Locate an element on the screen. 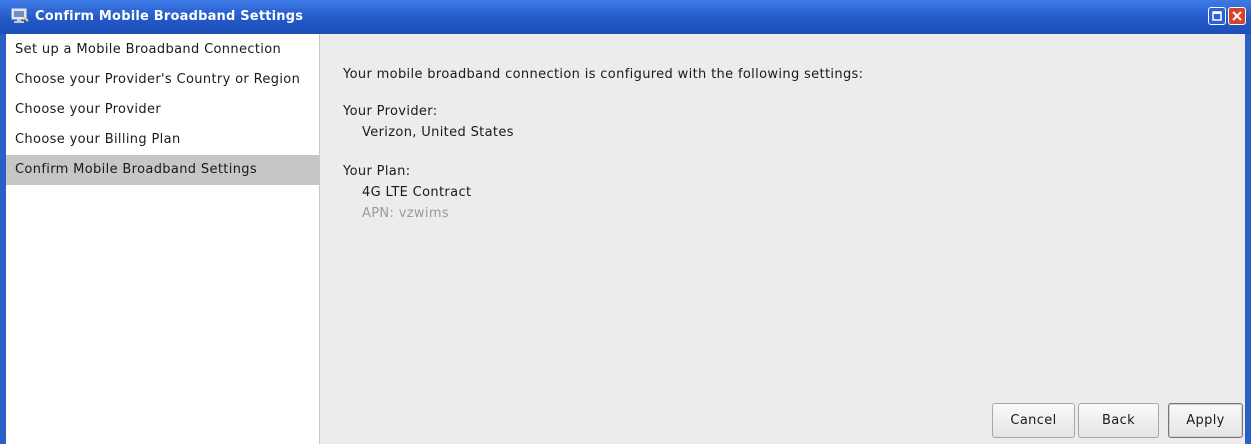 The width and height of the screenshot is (1251, 444). maximize-button is located at coordinates (1217, 16).